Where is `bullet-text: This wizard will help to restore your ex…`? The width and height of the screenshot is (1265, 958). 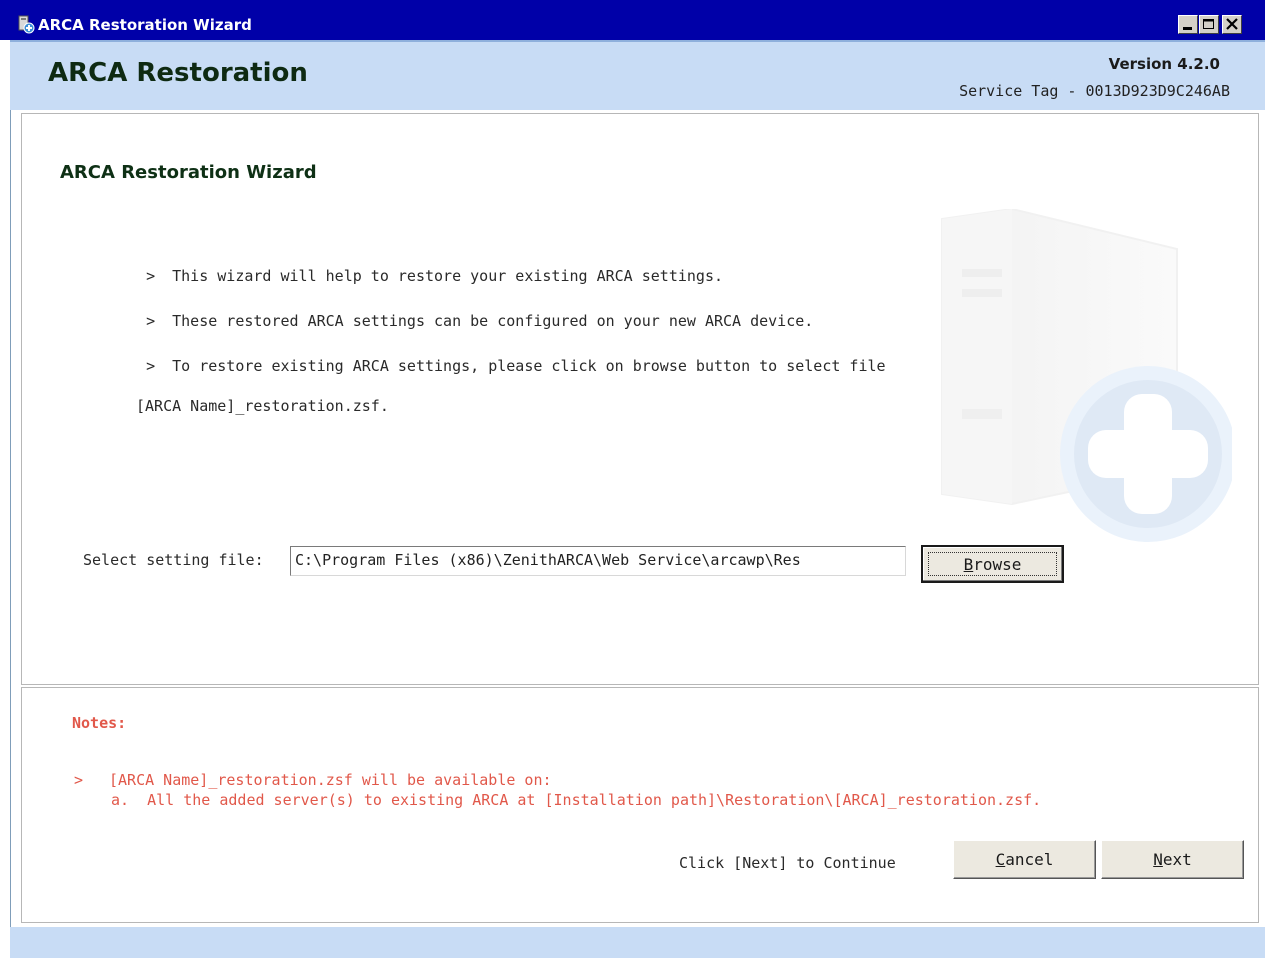 bullet-text: This wizard will help to restore your ex… is located at coordinates (448, 276).